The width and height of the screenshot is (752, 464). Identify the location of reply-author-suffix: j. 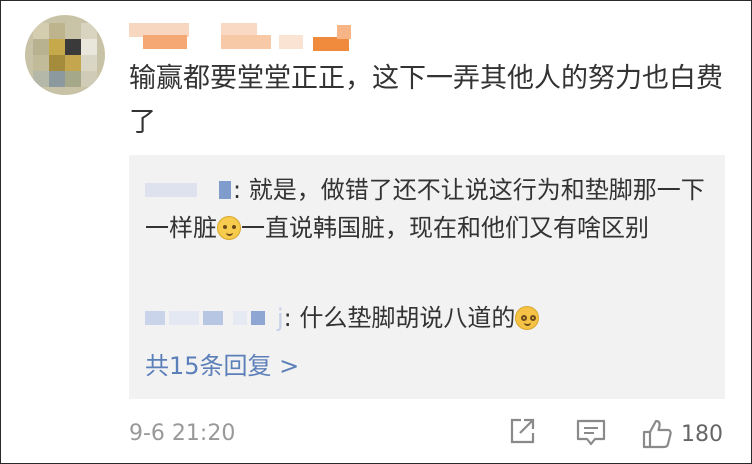
(280, 318).